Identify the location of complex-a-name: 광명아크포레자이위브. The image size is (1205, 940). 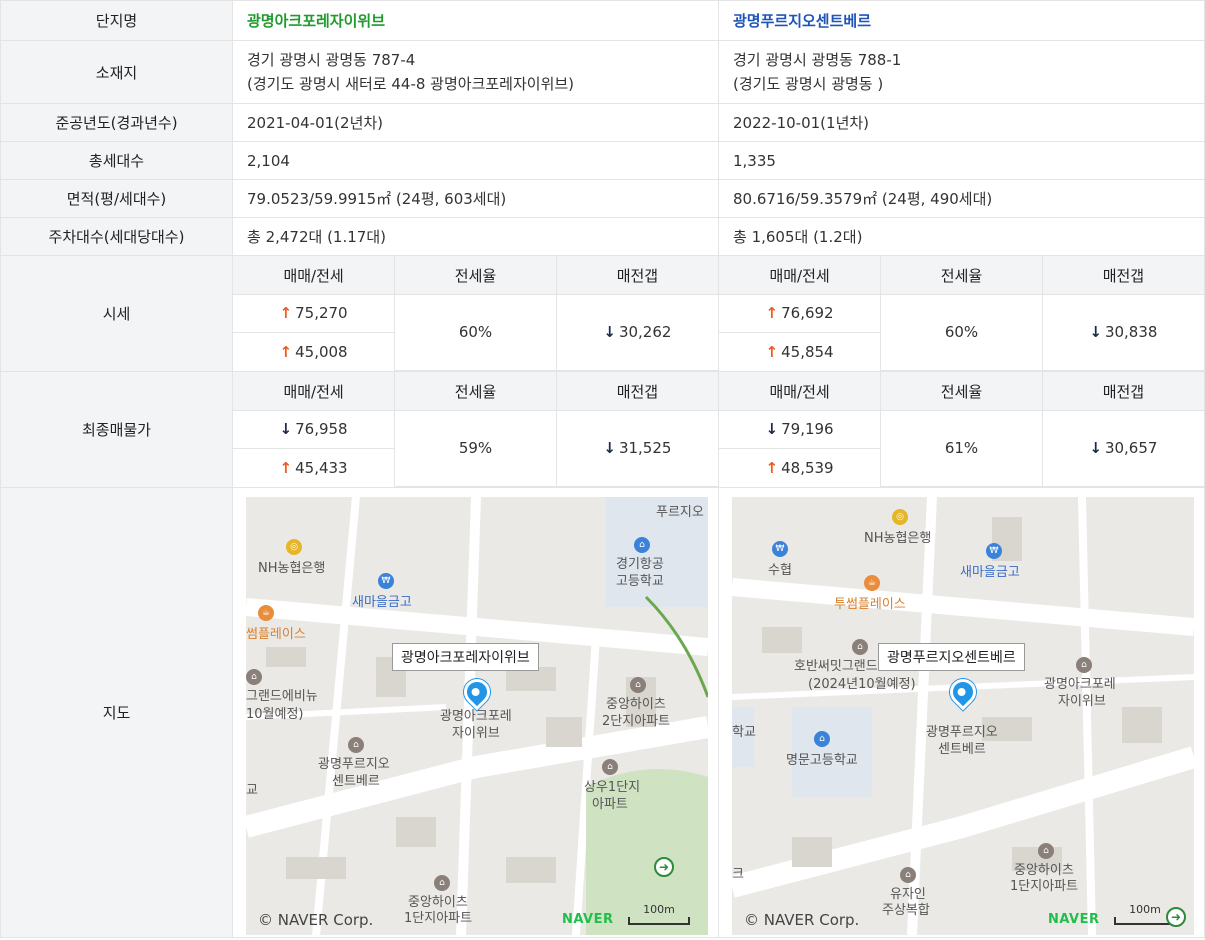
(475, 20).